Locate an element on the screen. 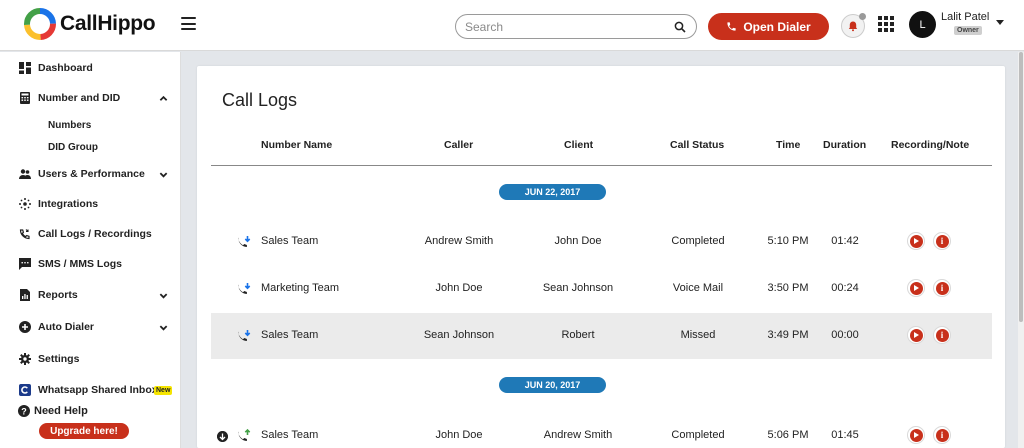 Image resolution: width=1024 pixels, height=448 pixels. sidebar-item-users-performance: Users & Performance is located at coordinates (90, 174).